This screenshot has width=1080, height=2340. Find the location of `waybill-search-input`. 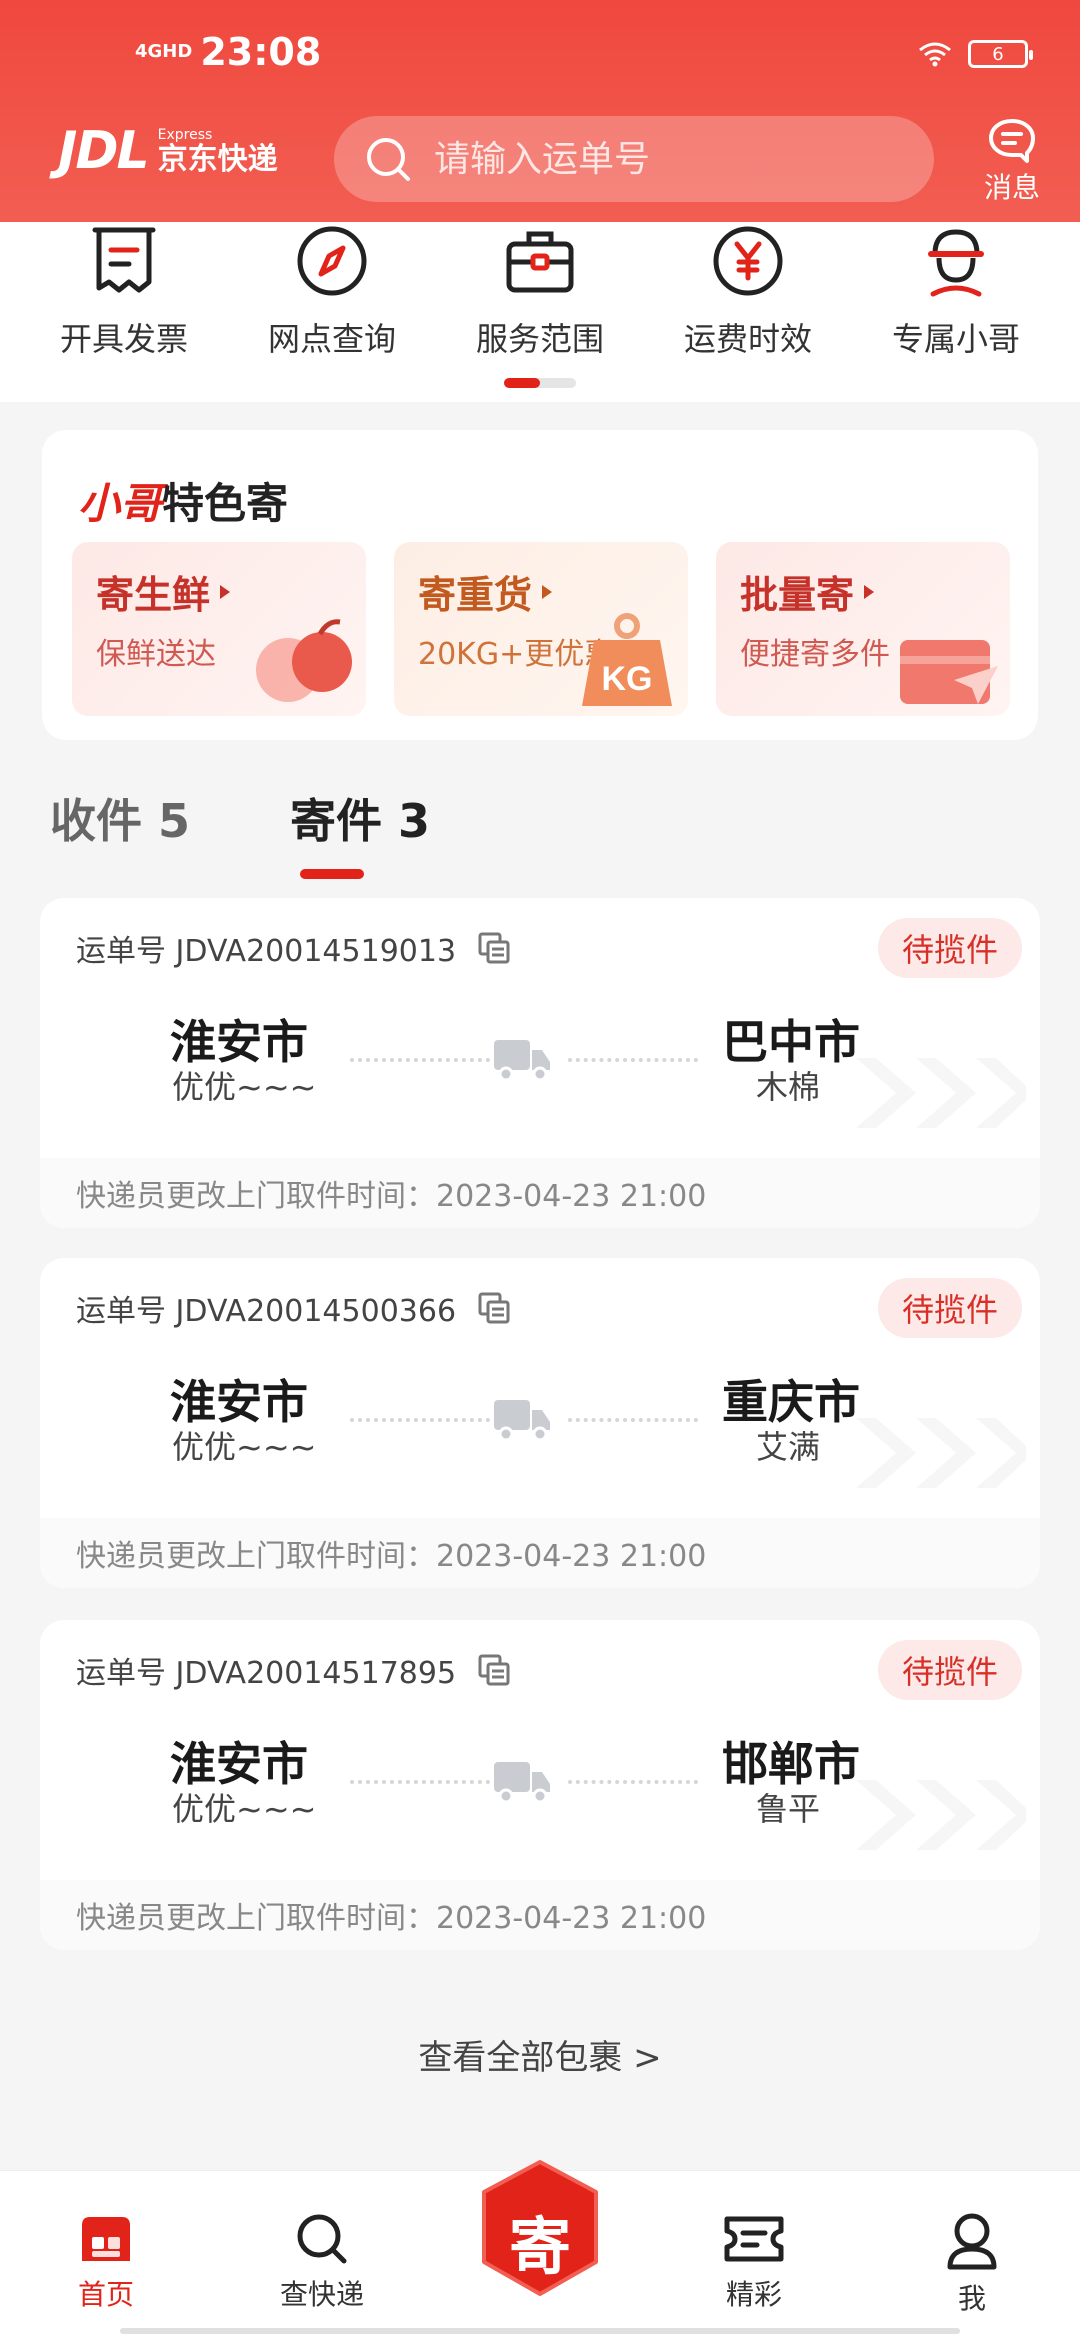

waybill-search-input is located at coordinates (654, 159).